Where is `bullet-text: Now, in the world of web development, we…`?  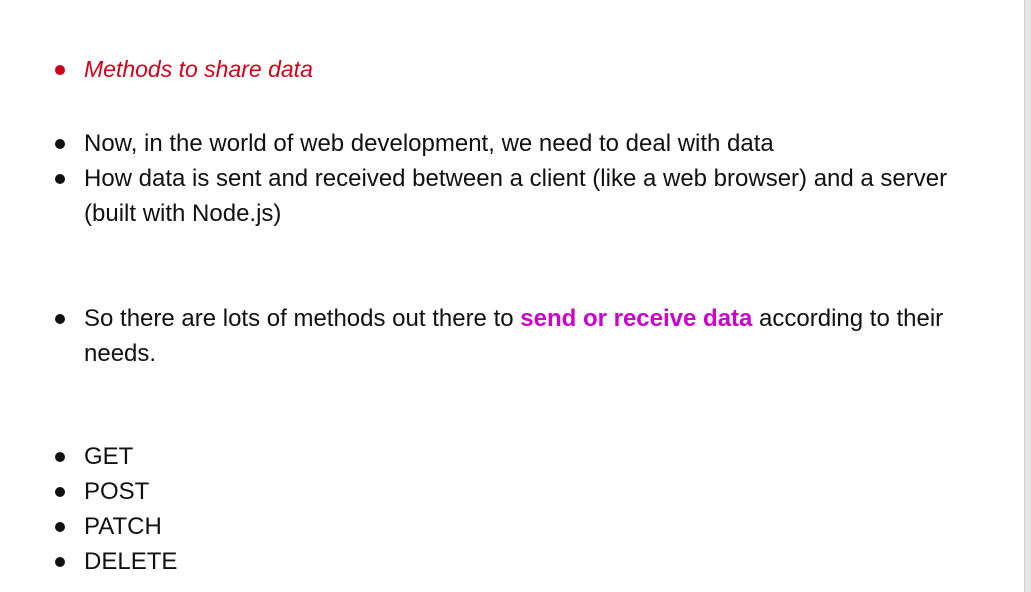
bullet-text: Now, in the world of web development, we… is located at coordinates (429, 143).